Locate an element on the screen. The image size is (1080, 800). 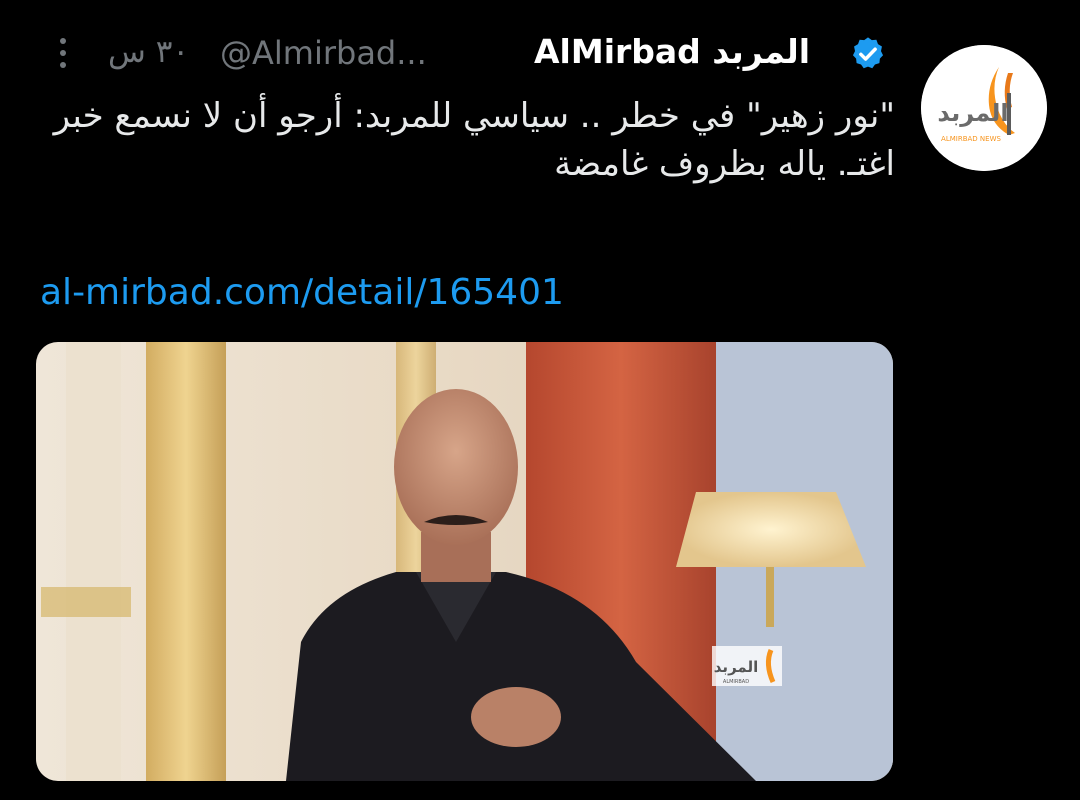
media-watermark-subtext: ALMIRBAD is located at coordinates (736, 682).